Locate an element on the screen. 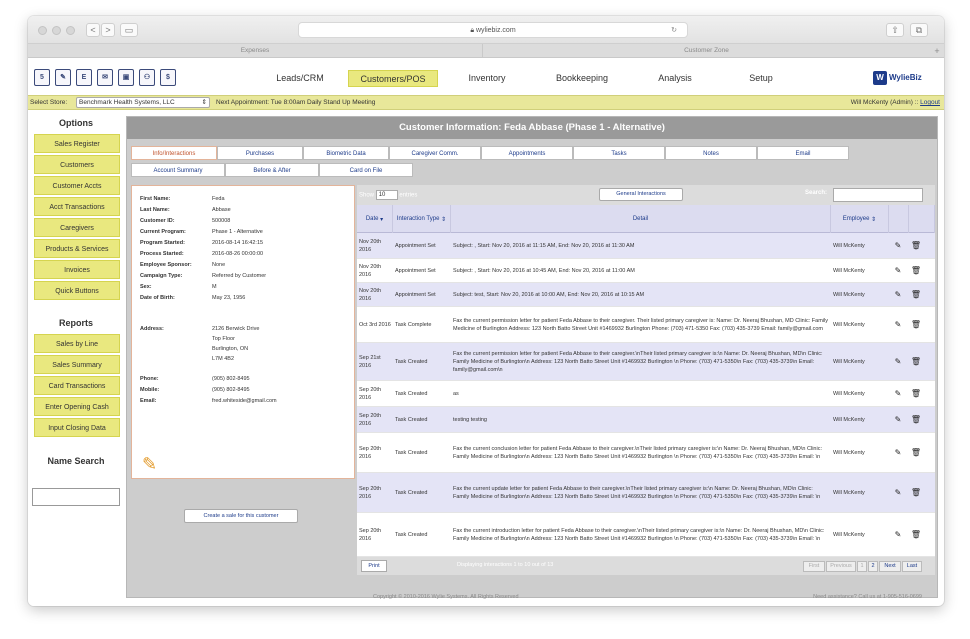 The height and width of the screenshot is (639, 970). expense-icon: E is located at coordinates (84, 77).